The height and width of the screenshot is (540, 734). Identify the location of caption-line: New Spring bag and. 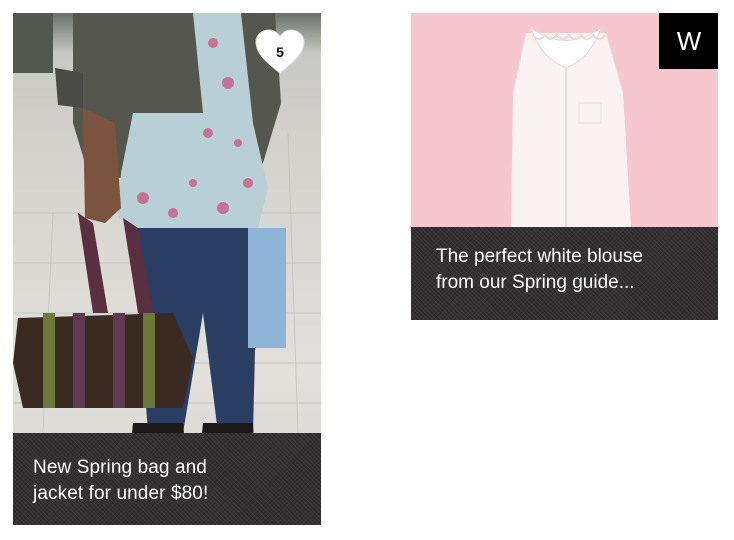
(120, 467).